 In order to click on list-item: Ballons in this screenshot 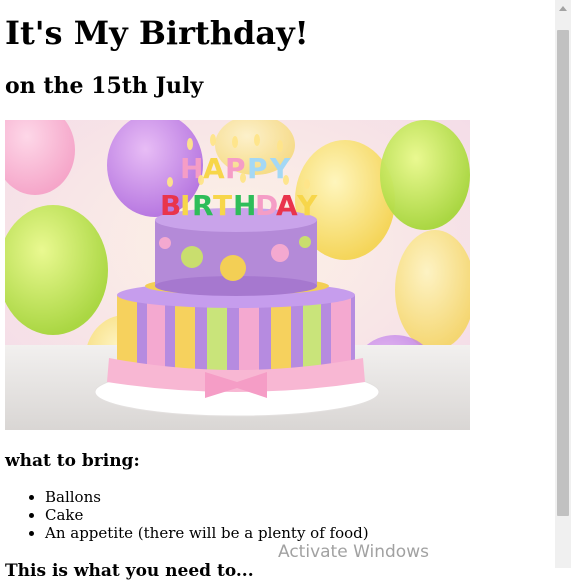, I will do `click(207, 497)`.